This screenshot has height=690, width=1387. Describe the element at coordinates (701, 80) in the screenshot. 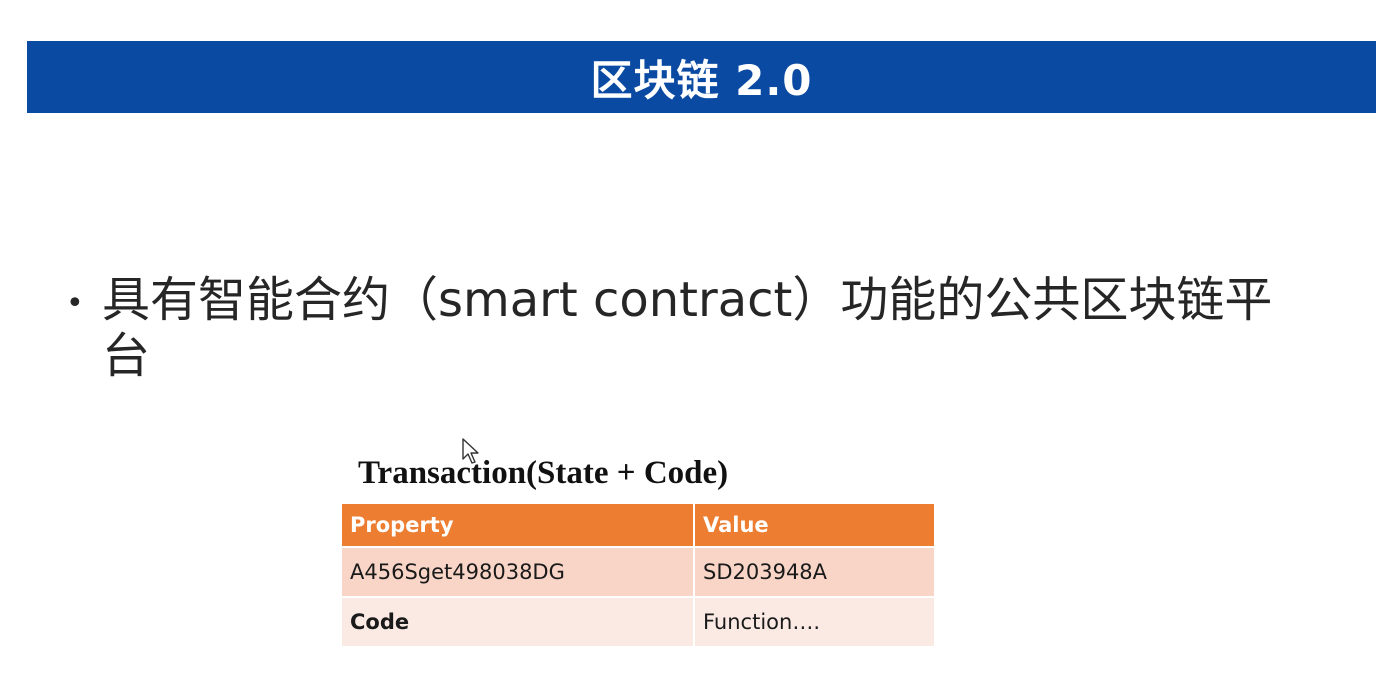

I see `slide-title: 区块链 2.0` at that location.